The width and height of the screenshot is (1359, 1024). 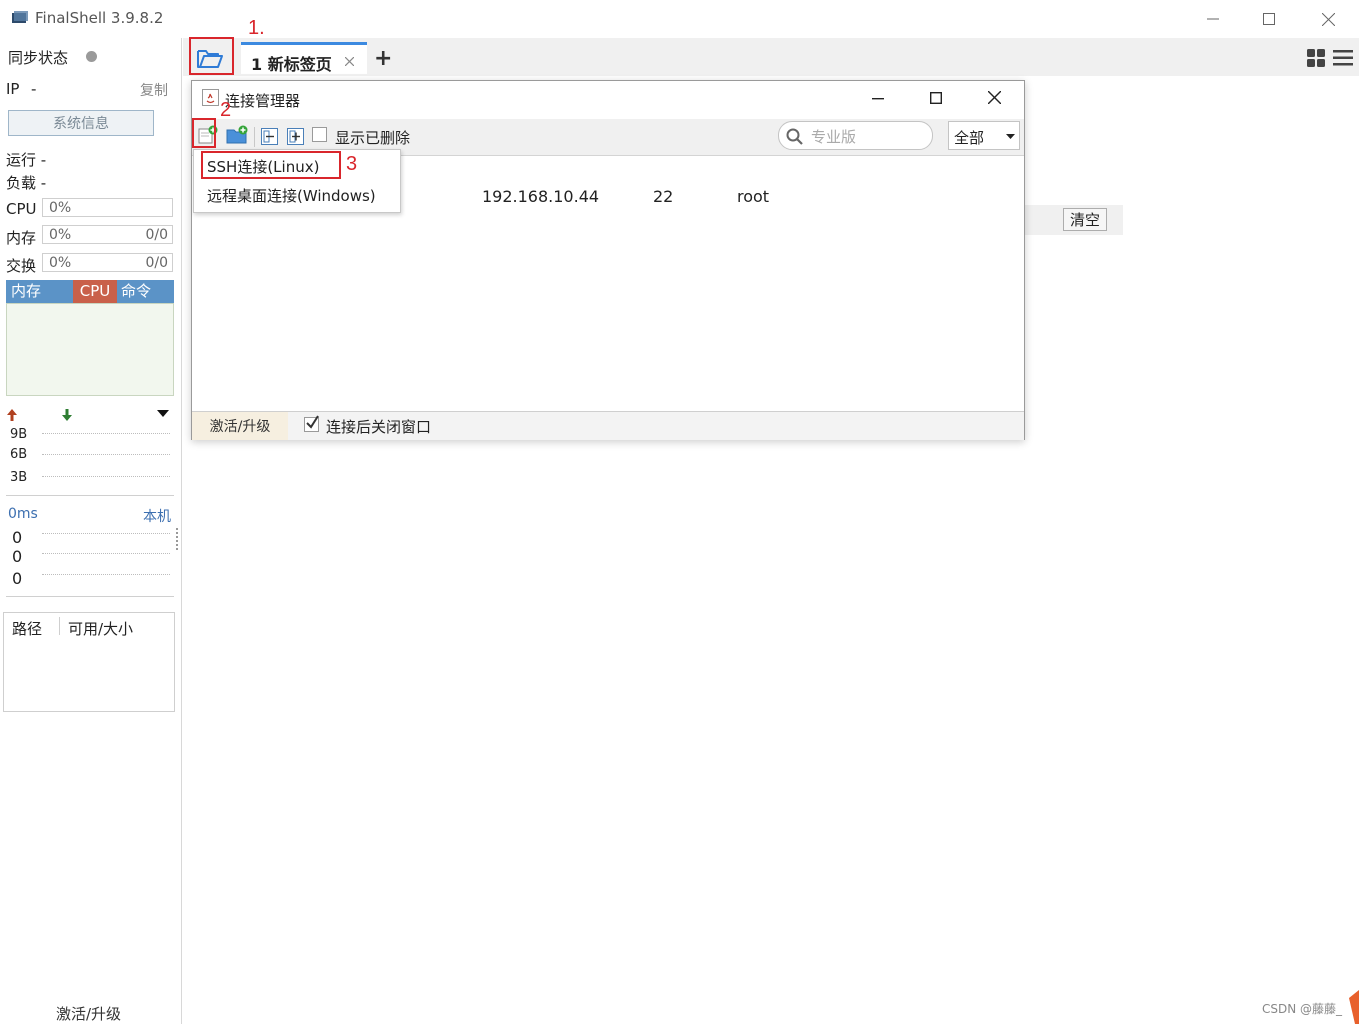 What do you see at coordinates (60, 263) in the screenshot?
I see `swap-usage-value: 0%` at bounding box center [60, 263].